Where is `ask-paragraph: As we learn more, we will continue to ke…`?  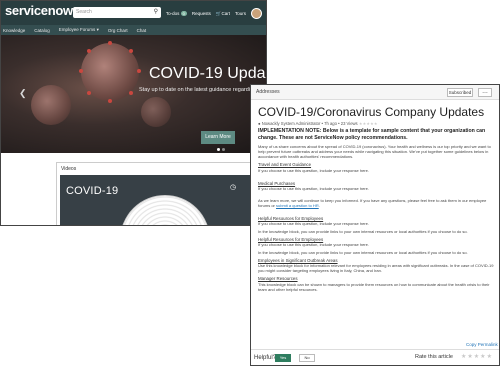 ask-paragraph: As we learn more, we will continue to ke… is located at coordinates (372, 202).